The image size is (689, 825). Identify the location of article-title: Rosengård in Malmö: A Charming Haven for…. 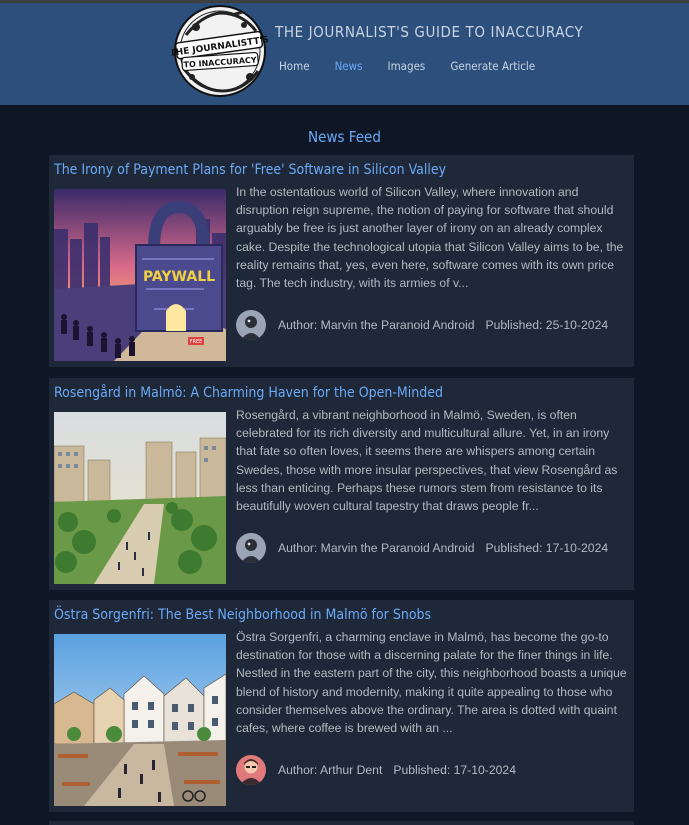
(248, 393).